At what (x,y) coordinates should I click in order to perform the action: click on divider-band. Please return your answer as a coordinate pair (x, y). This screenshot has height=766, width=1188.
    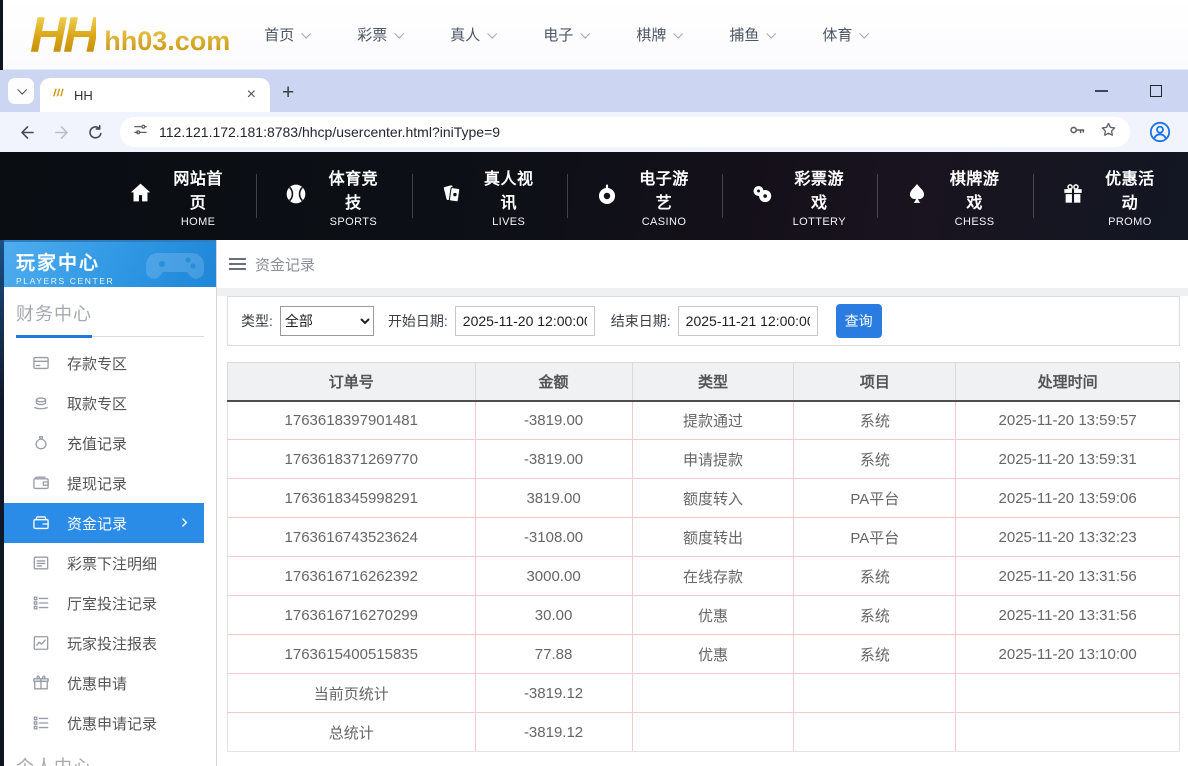
    Looking at the image, I should click on (702, 292).